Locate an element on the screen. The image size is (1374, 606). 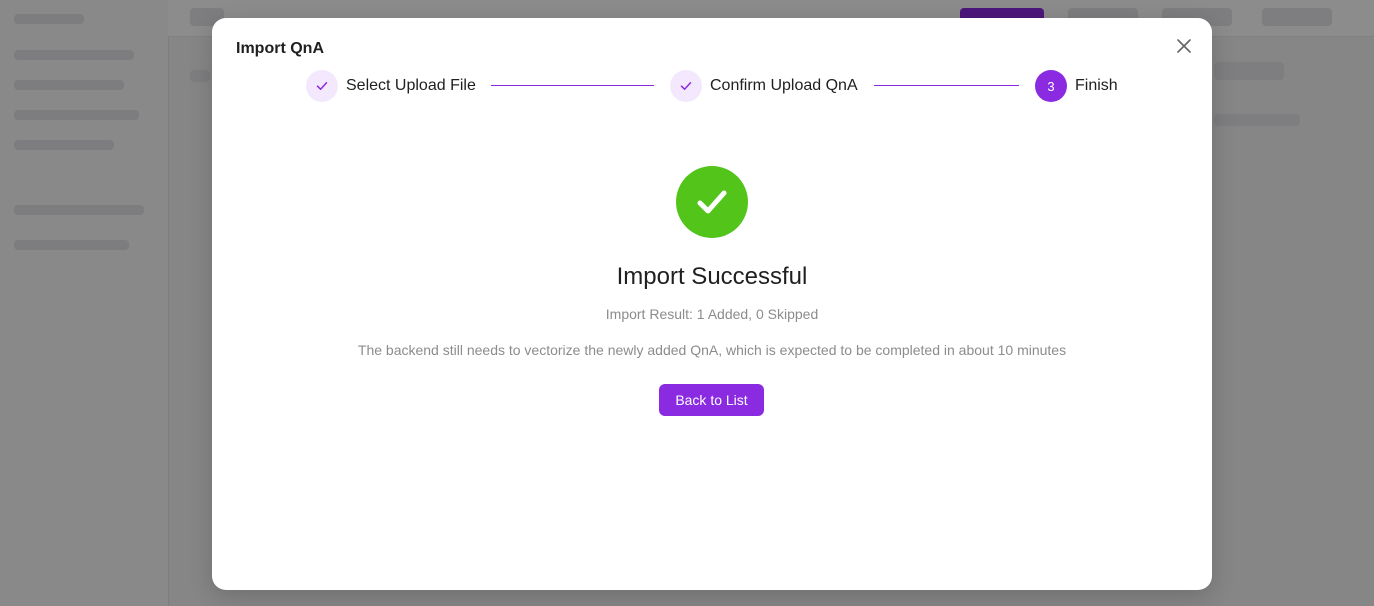
step-label: Confirm Upload QnA is located at coordinates (784, 85).